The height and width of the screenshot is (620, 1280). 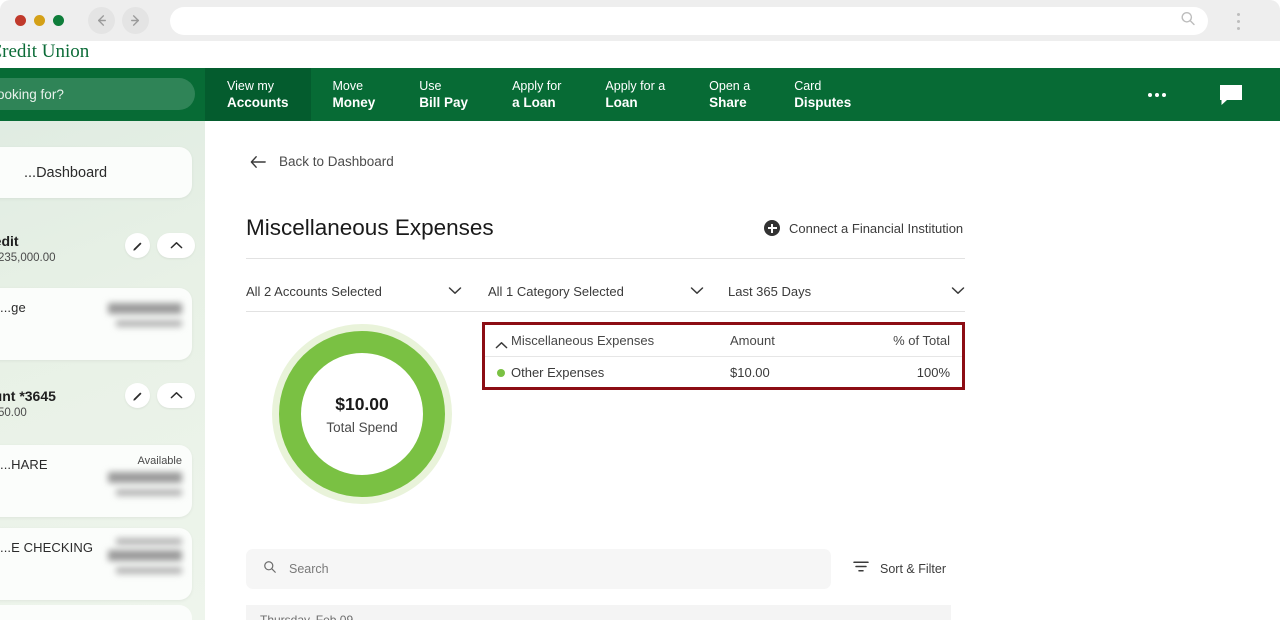 What do you see at coordinates (933, 372) in the screenshot?
I see `category-row-percent: 100%` at bounding box center [933, 372].